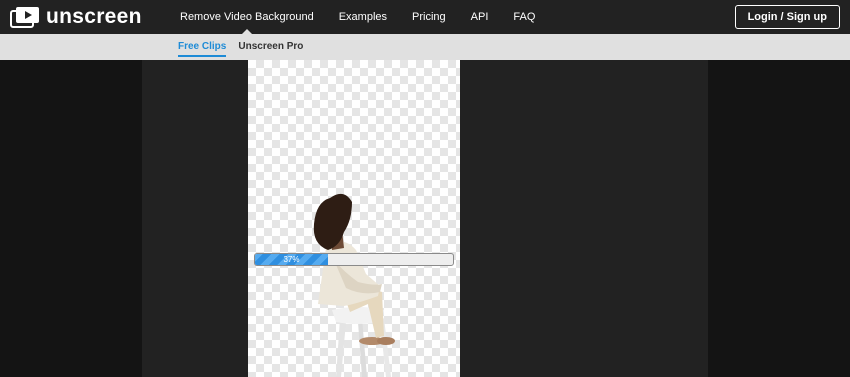  What do you see at coordinates (247, 17) in the screenshot?
I see `nav-remove-video-background: Remove Video Background` at bounding box center [247, 17].